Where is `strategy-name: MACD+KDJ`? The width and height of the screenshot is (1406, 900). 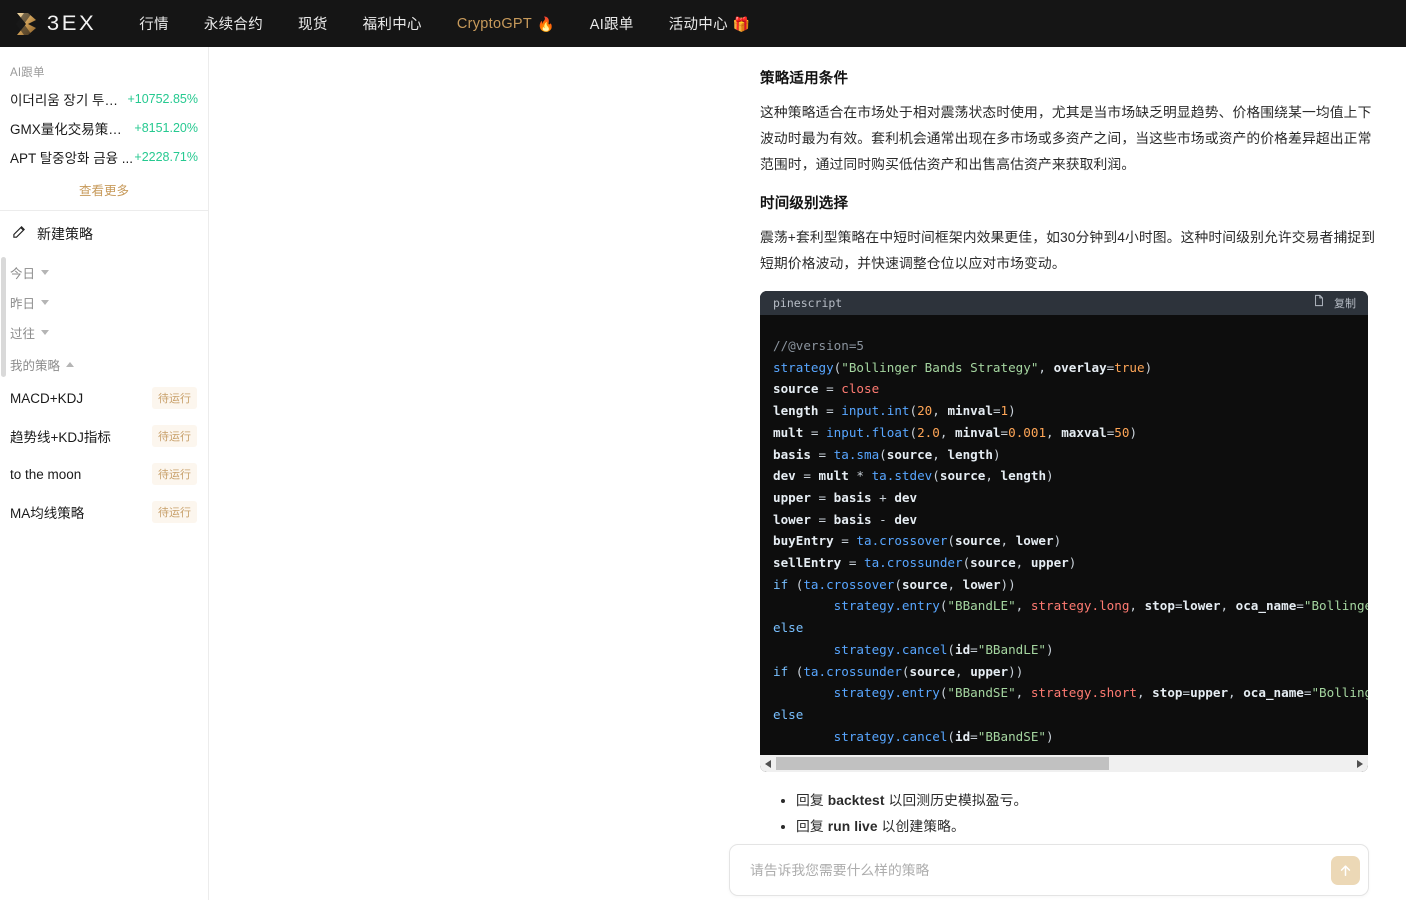
strategy-name: MACD+KDJ is located at coordinates (47, 398).